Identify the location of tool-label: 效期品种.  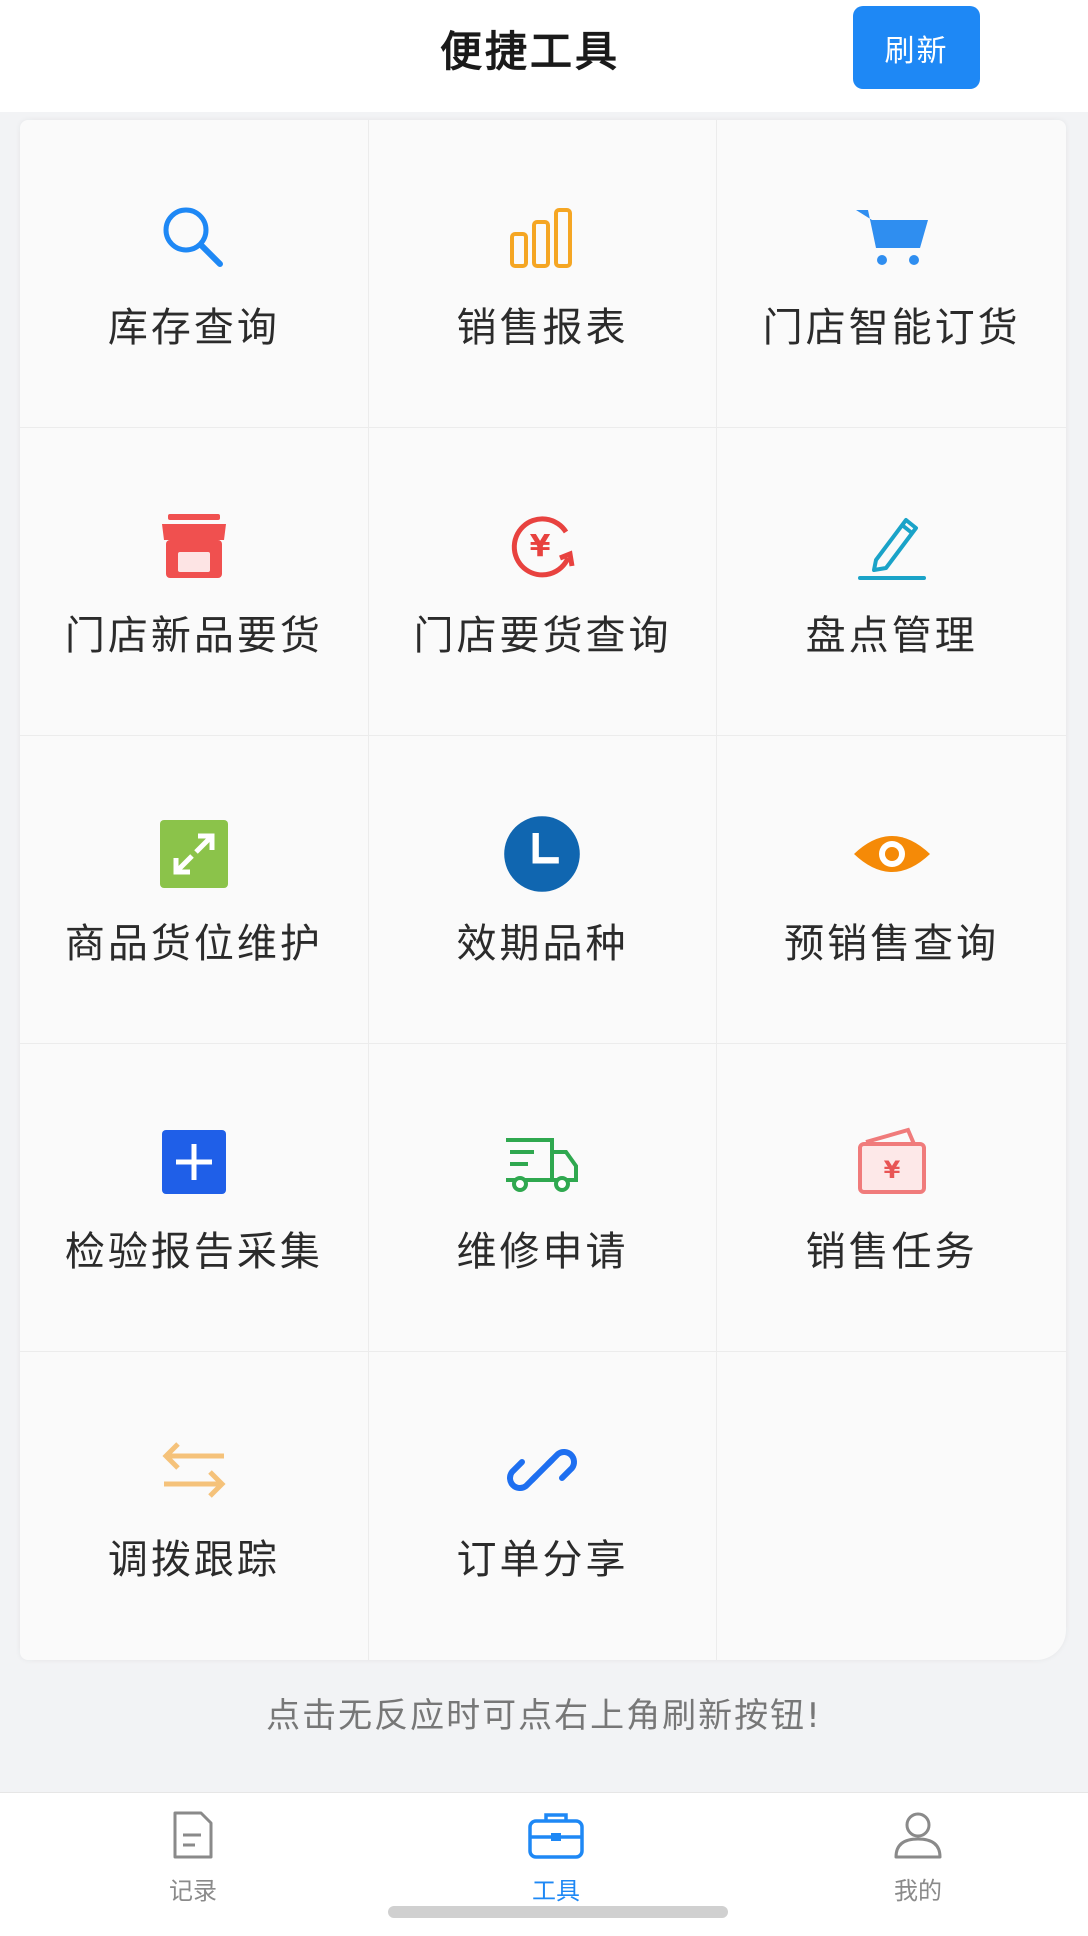
(542, 943).